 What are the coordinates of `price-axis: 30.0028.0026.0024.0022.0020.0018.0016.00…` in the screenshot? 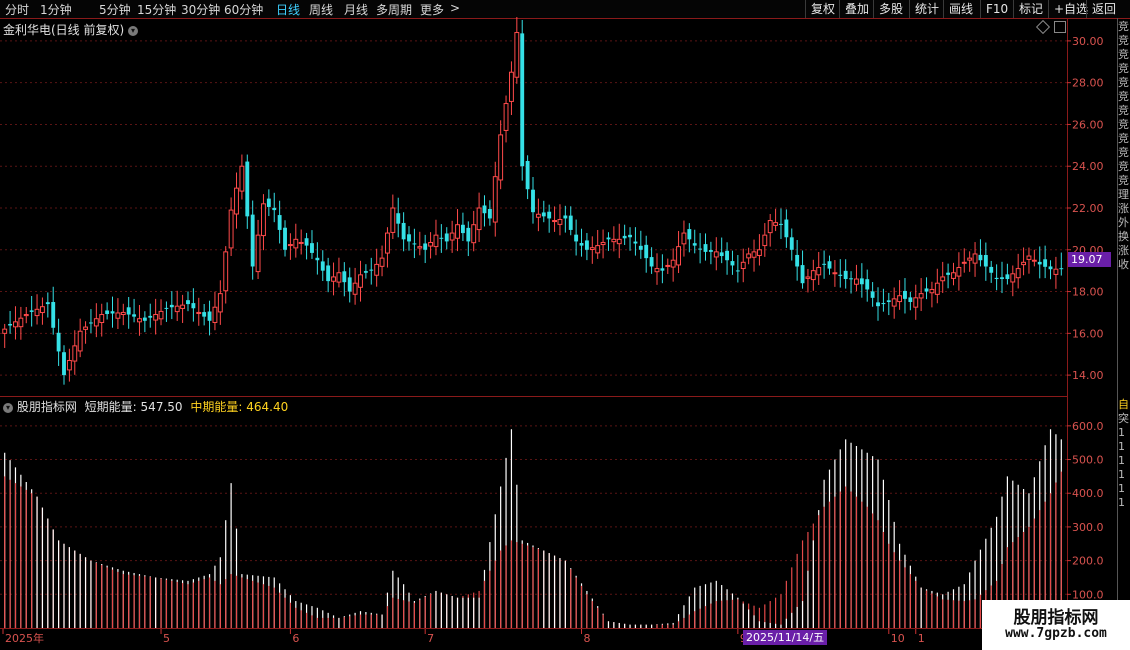 It's located at (1085, 208).